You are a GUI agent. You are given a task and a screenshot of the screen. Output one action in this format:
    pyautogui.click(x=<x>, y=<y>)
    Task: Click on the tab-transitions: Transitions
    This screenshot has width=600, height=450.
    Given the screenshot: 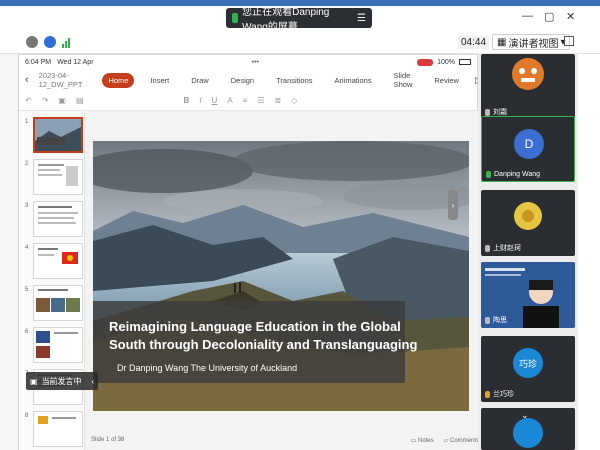 What is the action you would take?
    pyautogui.click(x=294, y=80)
    